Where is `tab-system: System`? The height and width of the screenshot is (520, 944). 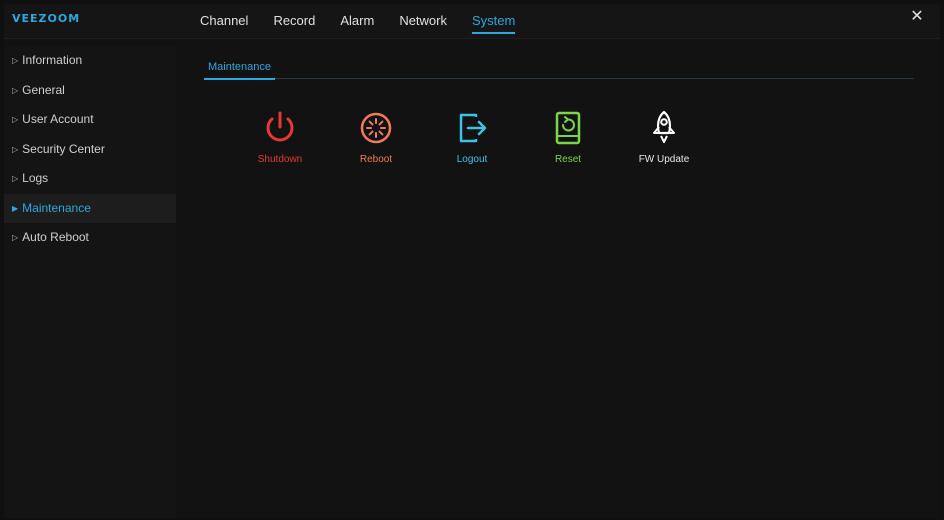 tab-system: System is located at coordinates (494, 21).